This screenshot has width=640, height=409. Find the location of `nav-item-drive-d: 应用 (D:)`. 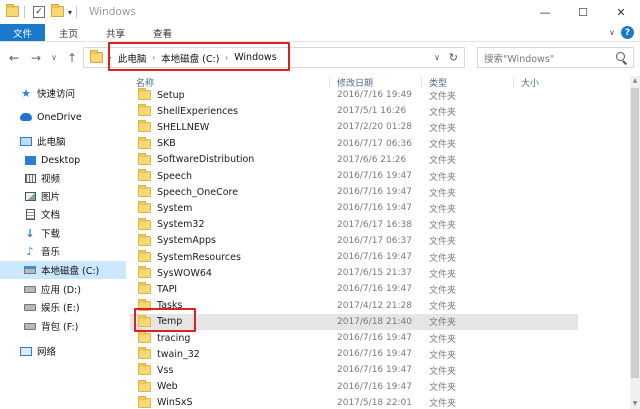

nav-item-drive-d: 应用 (D:) is located at coordinates (63, 289).